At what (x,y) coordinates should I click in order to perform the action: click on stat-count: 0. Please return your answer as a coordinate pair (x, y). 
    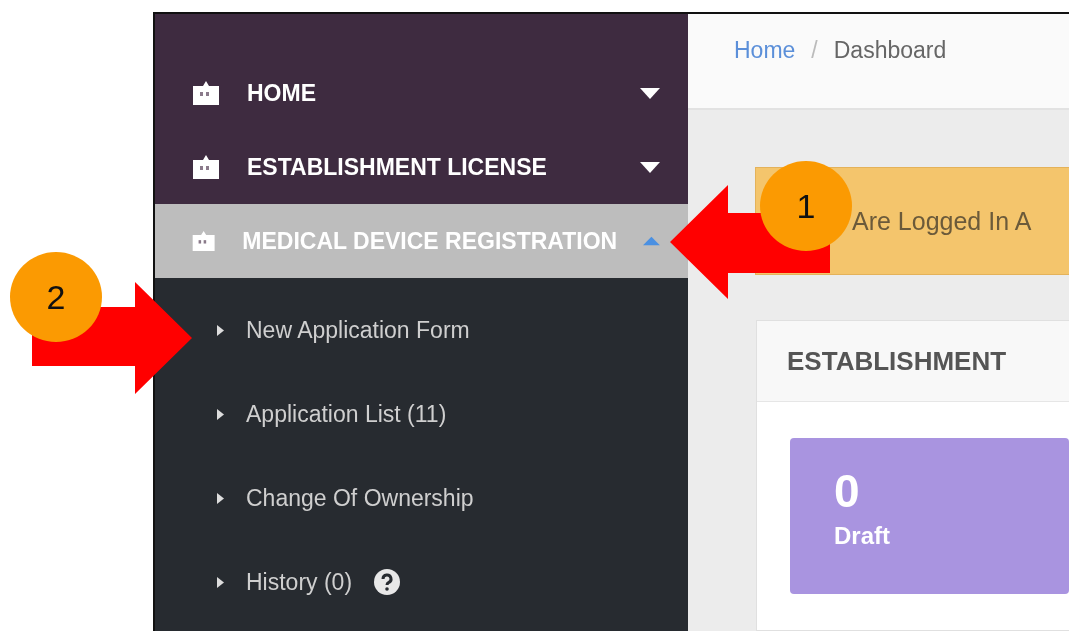
    Looking at the image, I should click on (847, 491).